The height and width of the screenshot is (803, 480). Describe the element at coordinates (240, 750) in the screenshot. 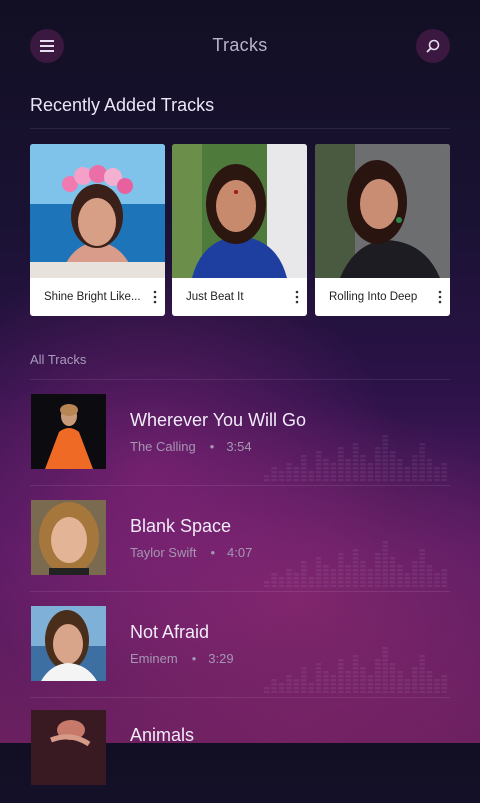

I see `track-row: Animals` at that location.